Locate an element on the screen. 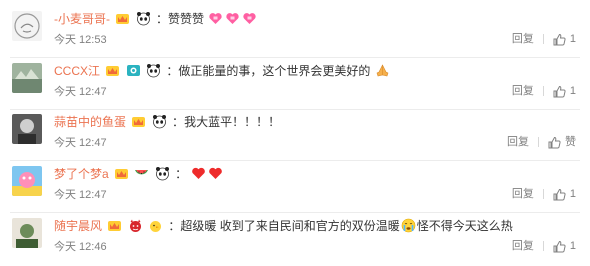 The image size is (590, 266). username: 蒜苗中的鱼蛋 is located at coordinates (90, 122).